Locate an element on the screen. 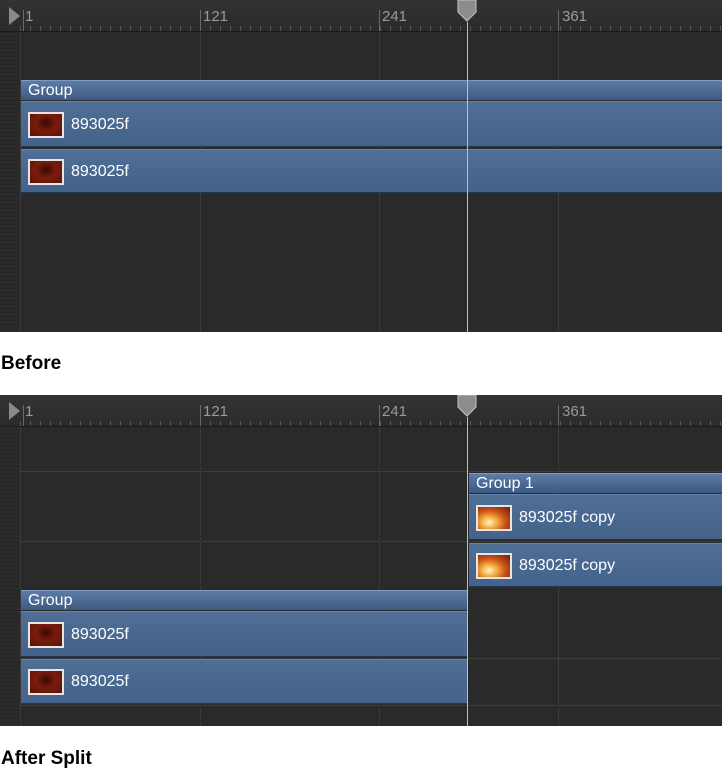  split-group-label: Group 1 is located at coordinates (505, 483).